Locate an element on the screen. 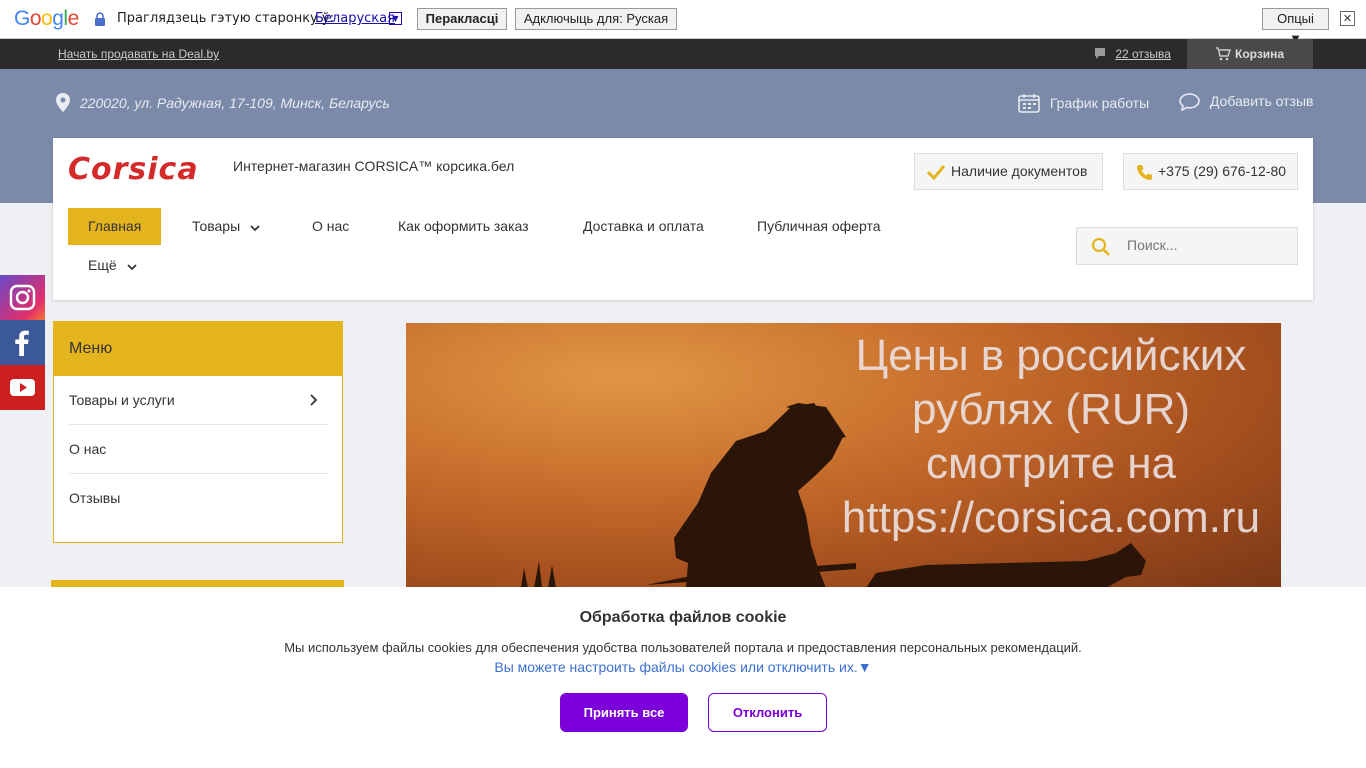  instagram-link is located at coordinates (22, 297).